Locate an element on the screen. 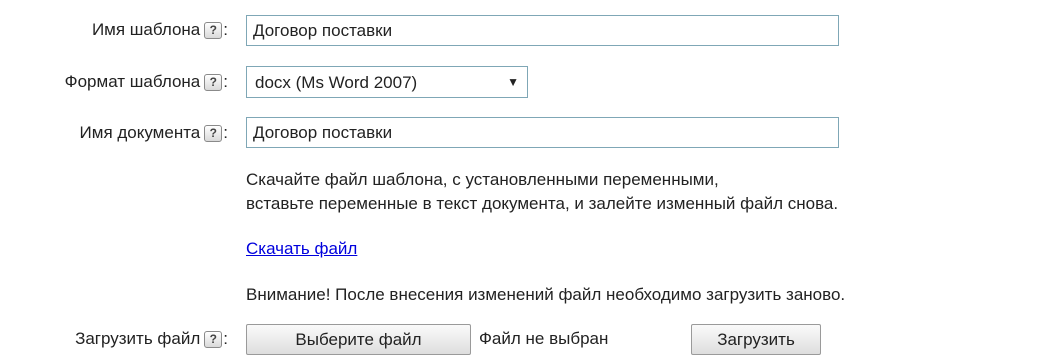  upload-label-group: Загрузить файл ? : is located at coordinates (151, 339).